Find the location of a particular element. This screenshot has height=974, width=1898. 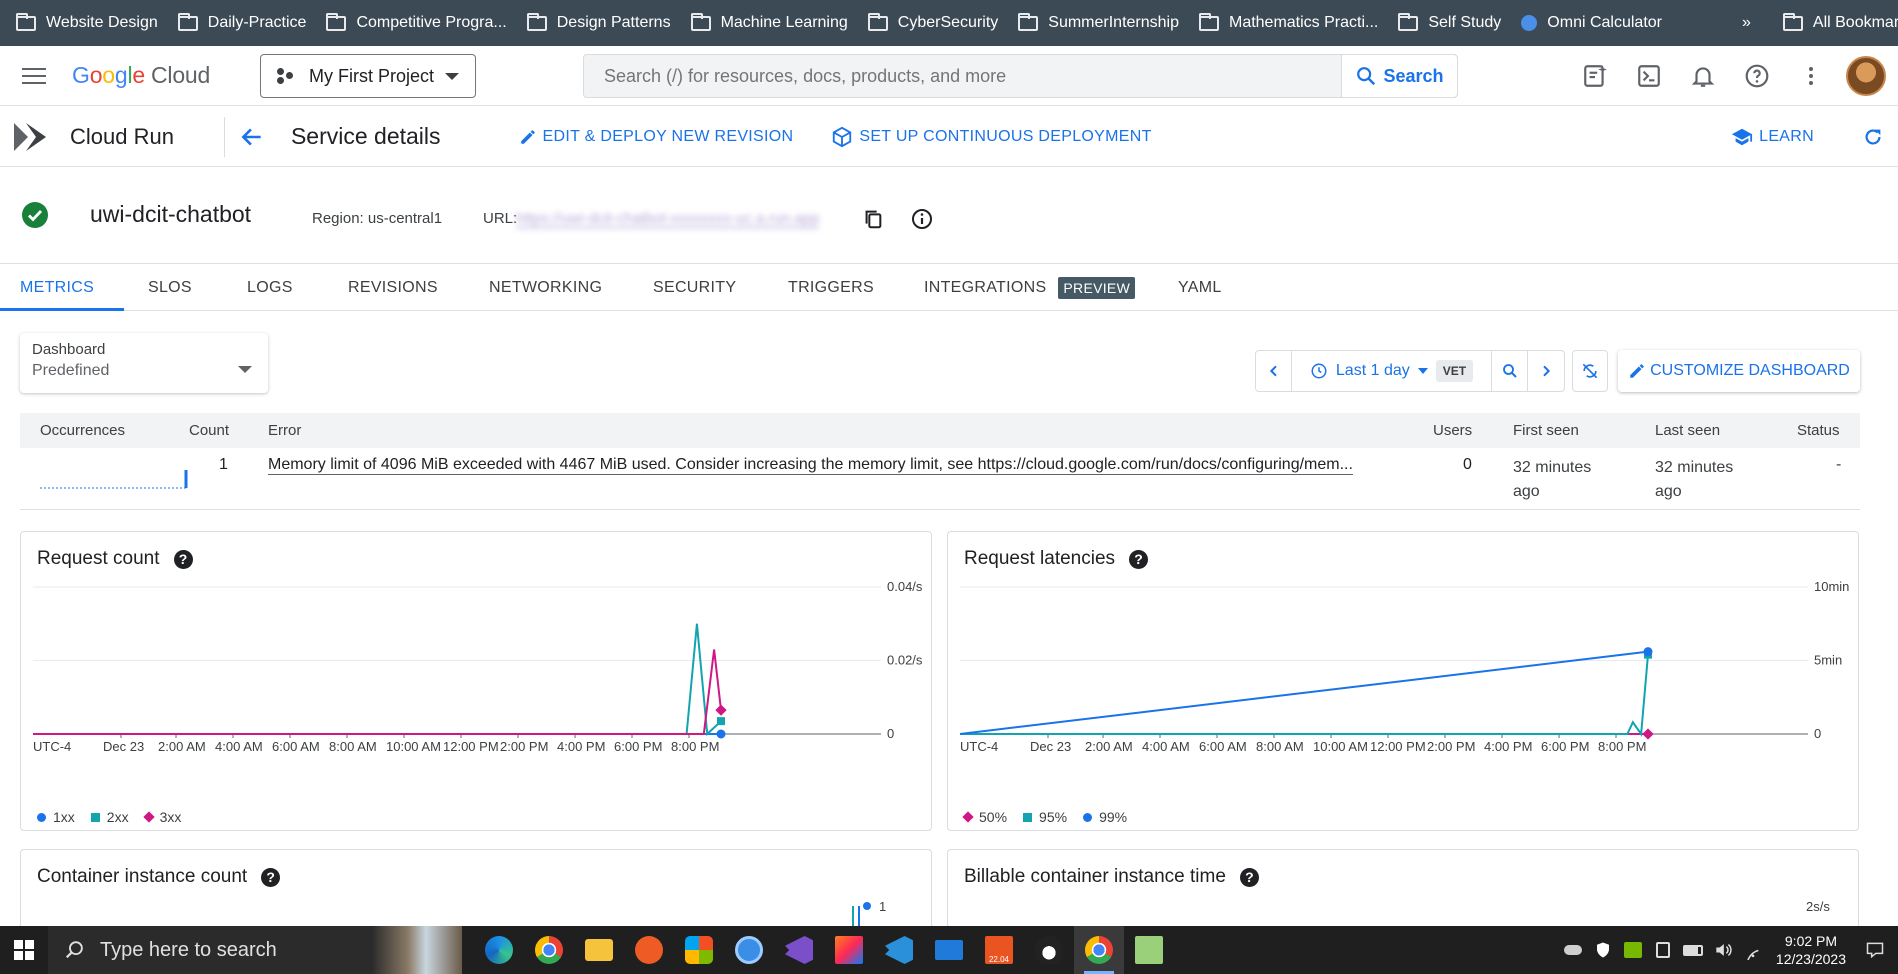

tab-metrics: METRICS is located at coordinates (62, 288).